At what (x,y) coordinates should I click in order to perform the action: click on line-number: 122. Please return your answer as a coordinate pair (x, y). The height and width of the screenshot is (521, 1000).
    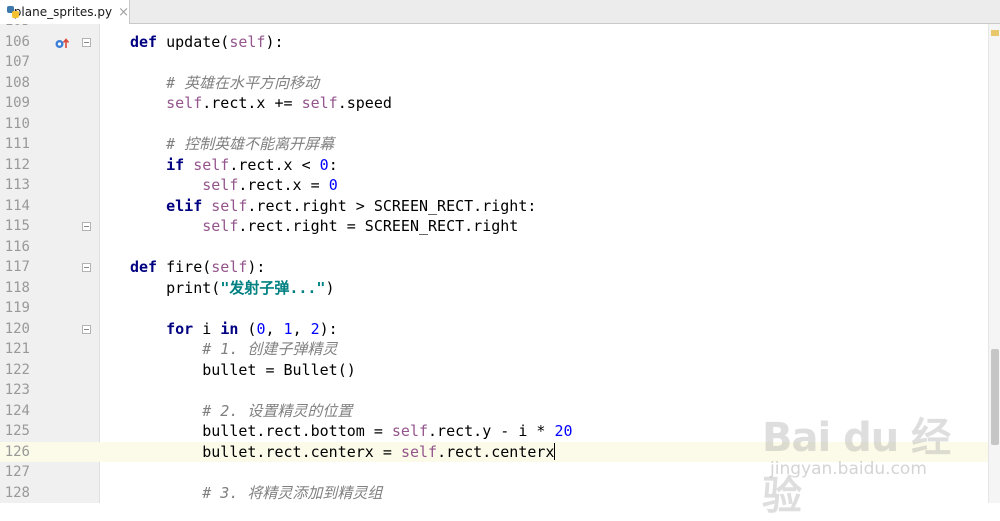
    Looking at the image, I should click on (17, 369).